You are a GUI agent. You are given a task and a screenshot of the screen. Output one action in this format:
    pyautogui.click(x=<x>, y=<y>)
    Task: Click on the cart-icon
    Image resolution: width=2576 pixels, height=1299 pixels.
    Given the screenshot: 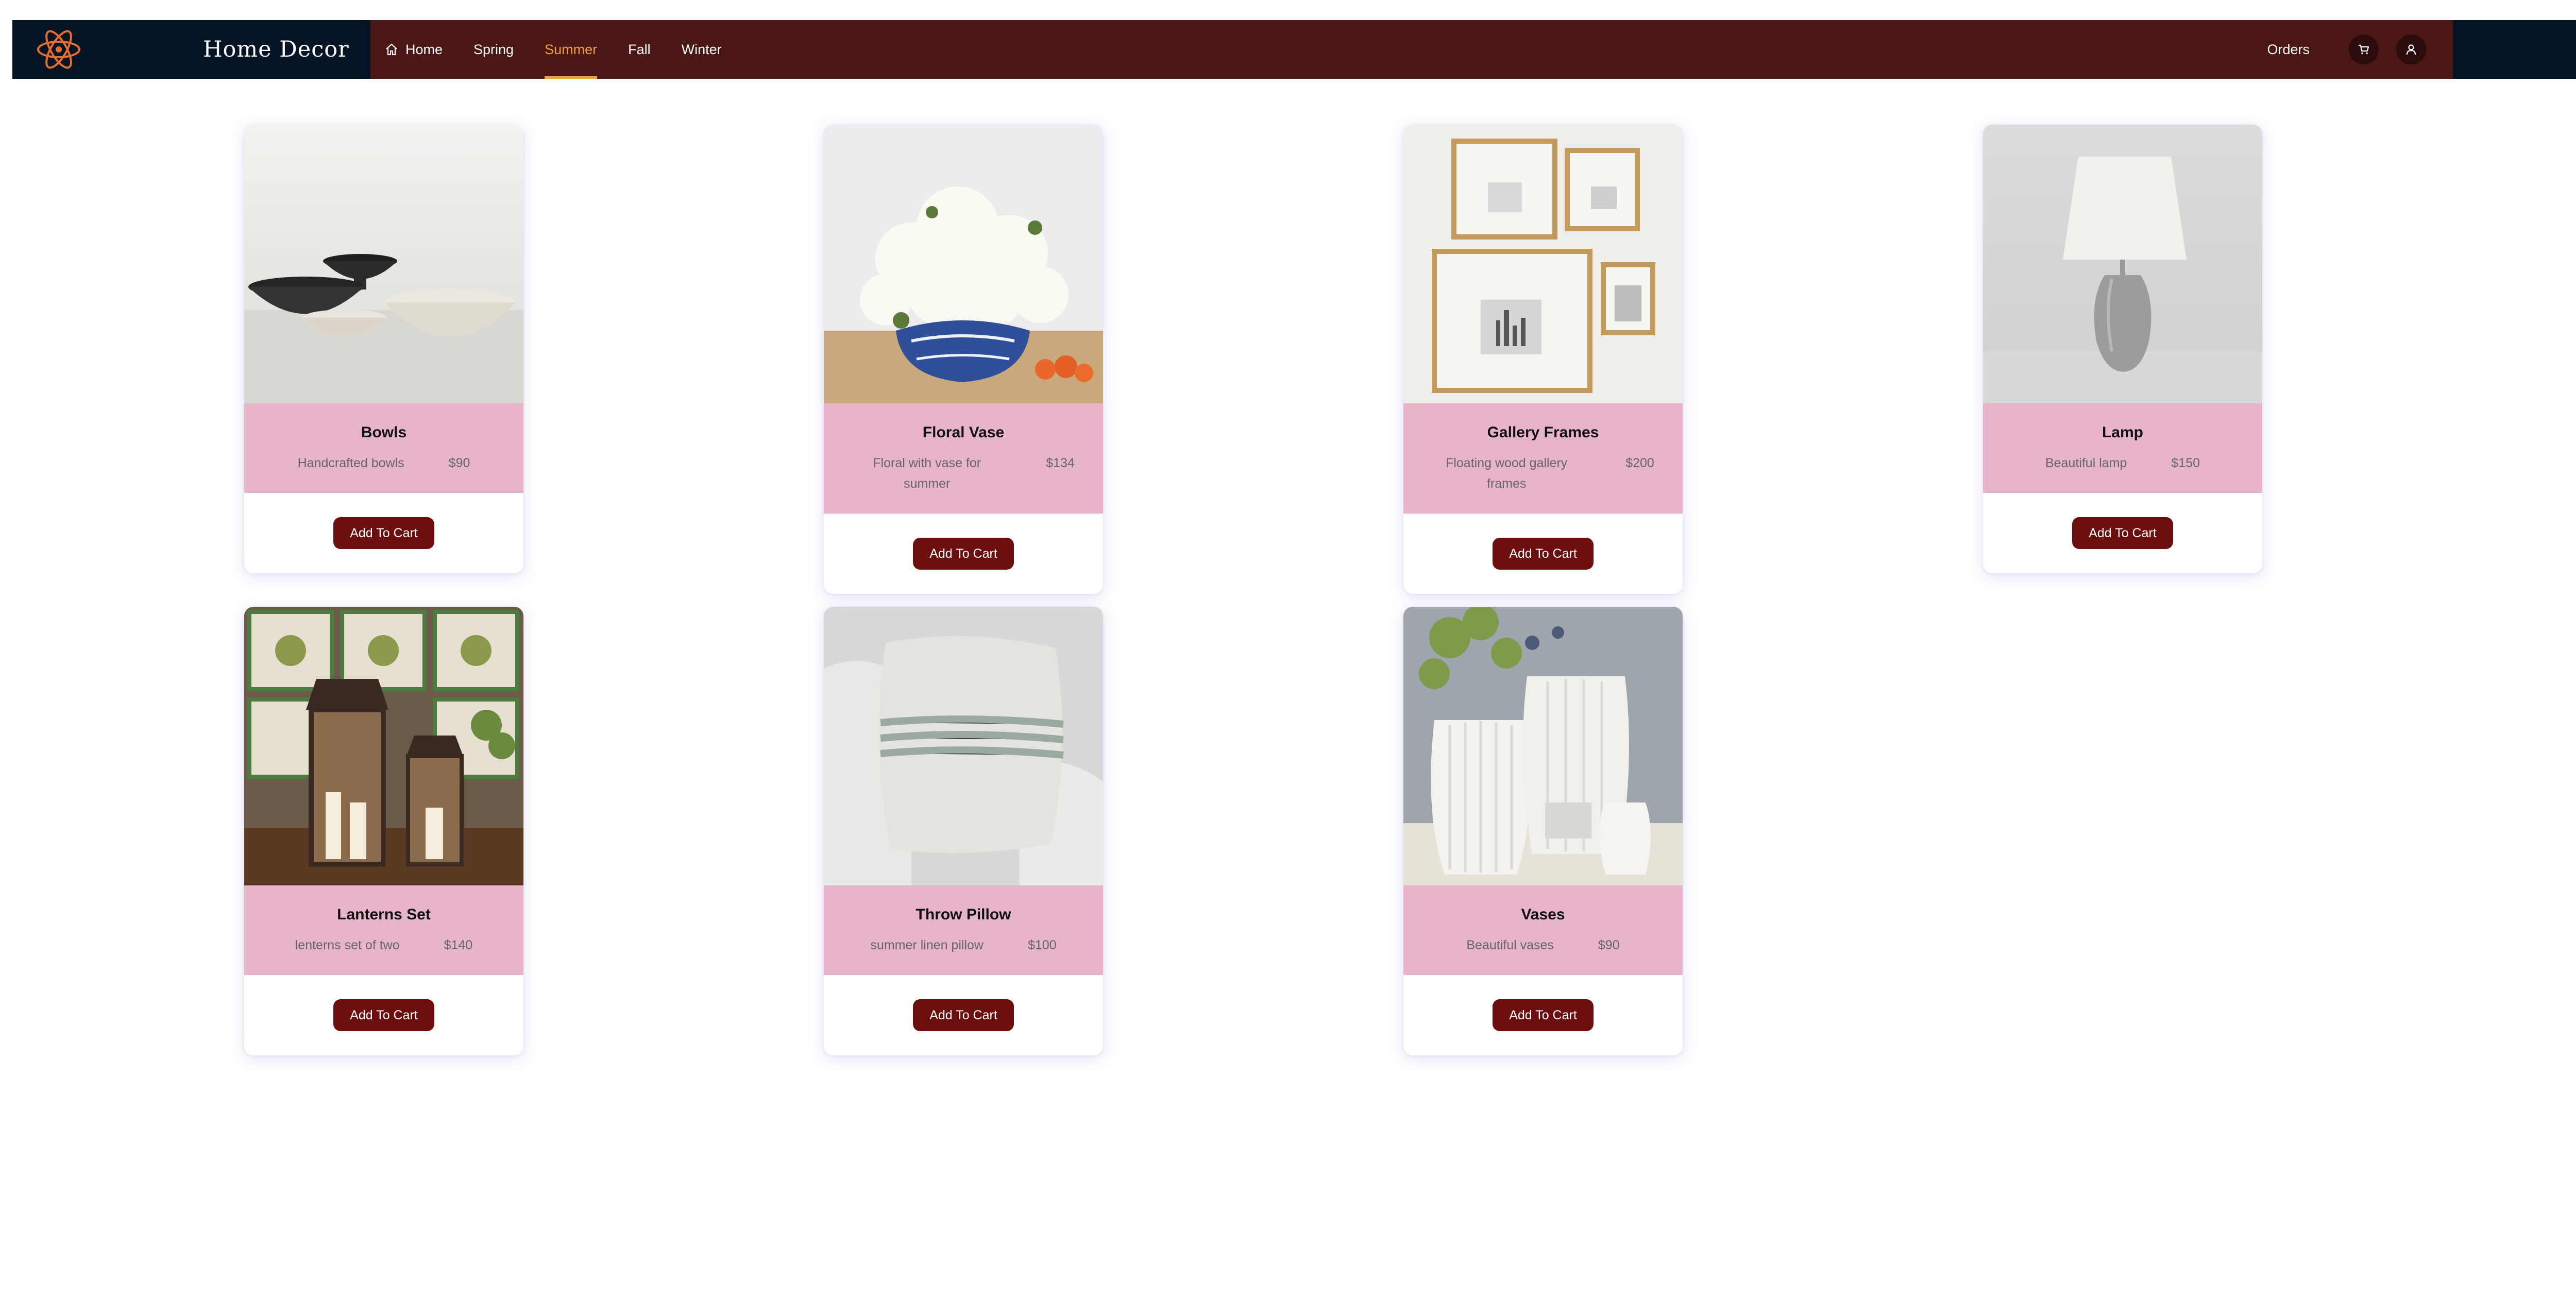 What is the action you would take?
    pyautogui.click(x=2364, y=49)
    